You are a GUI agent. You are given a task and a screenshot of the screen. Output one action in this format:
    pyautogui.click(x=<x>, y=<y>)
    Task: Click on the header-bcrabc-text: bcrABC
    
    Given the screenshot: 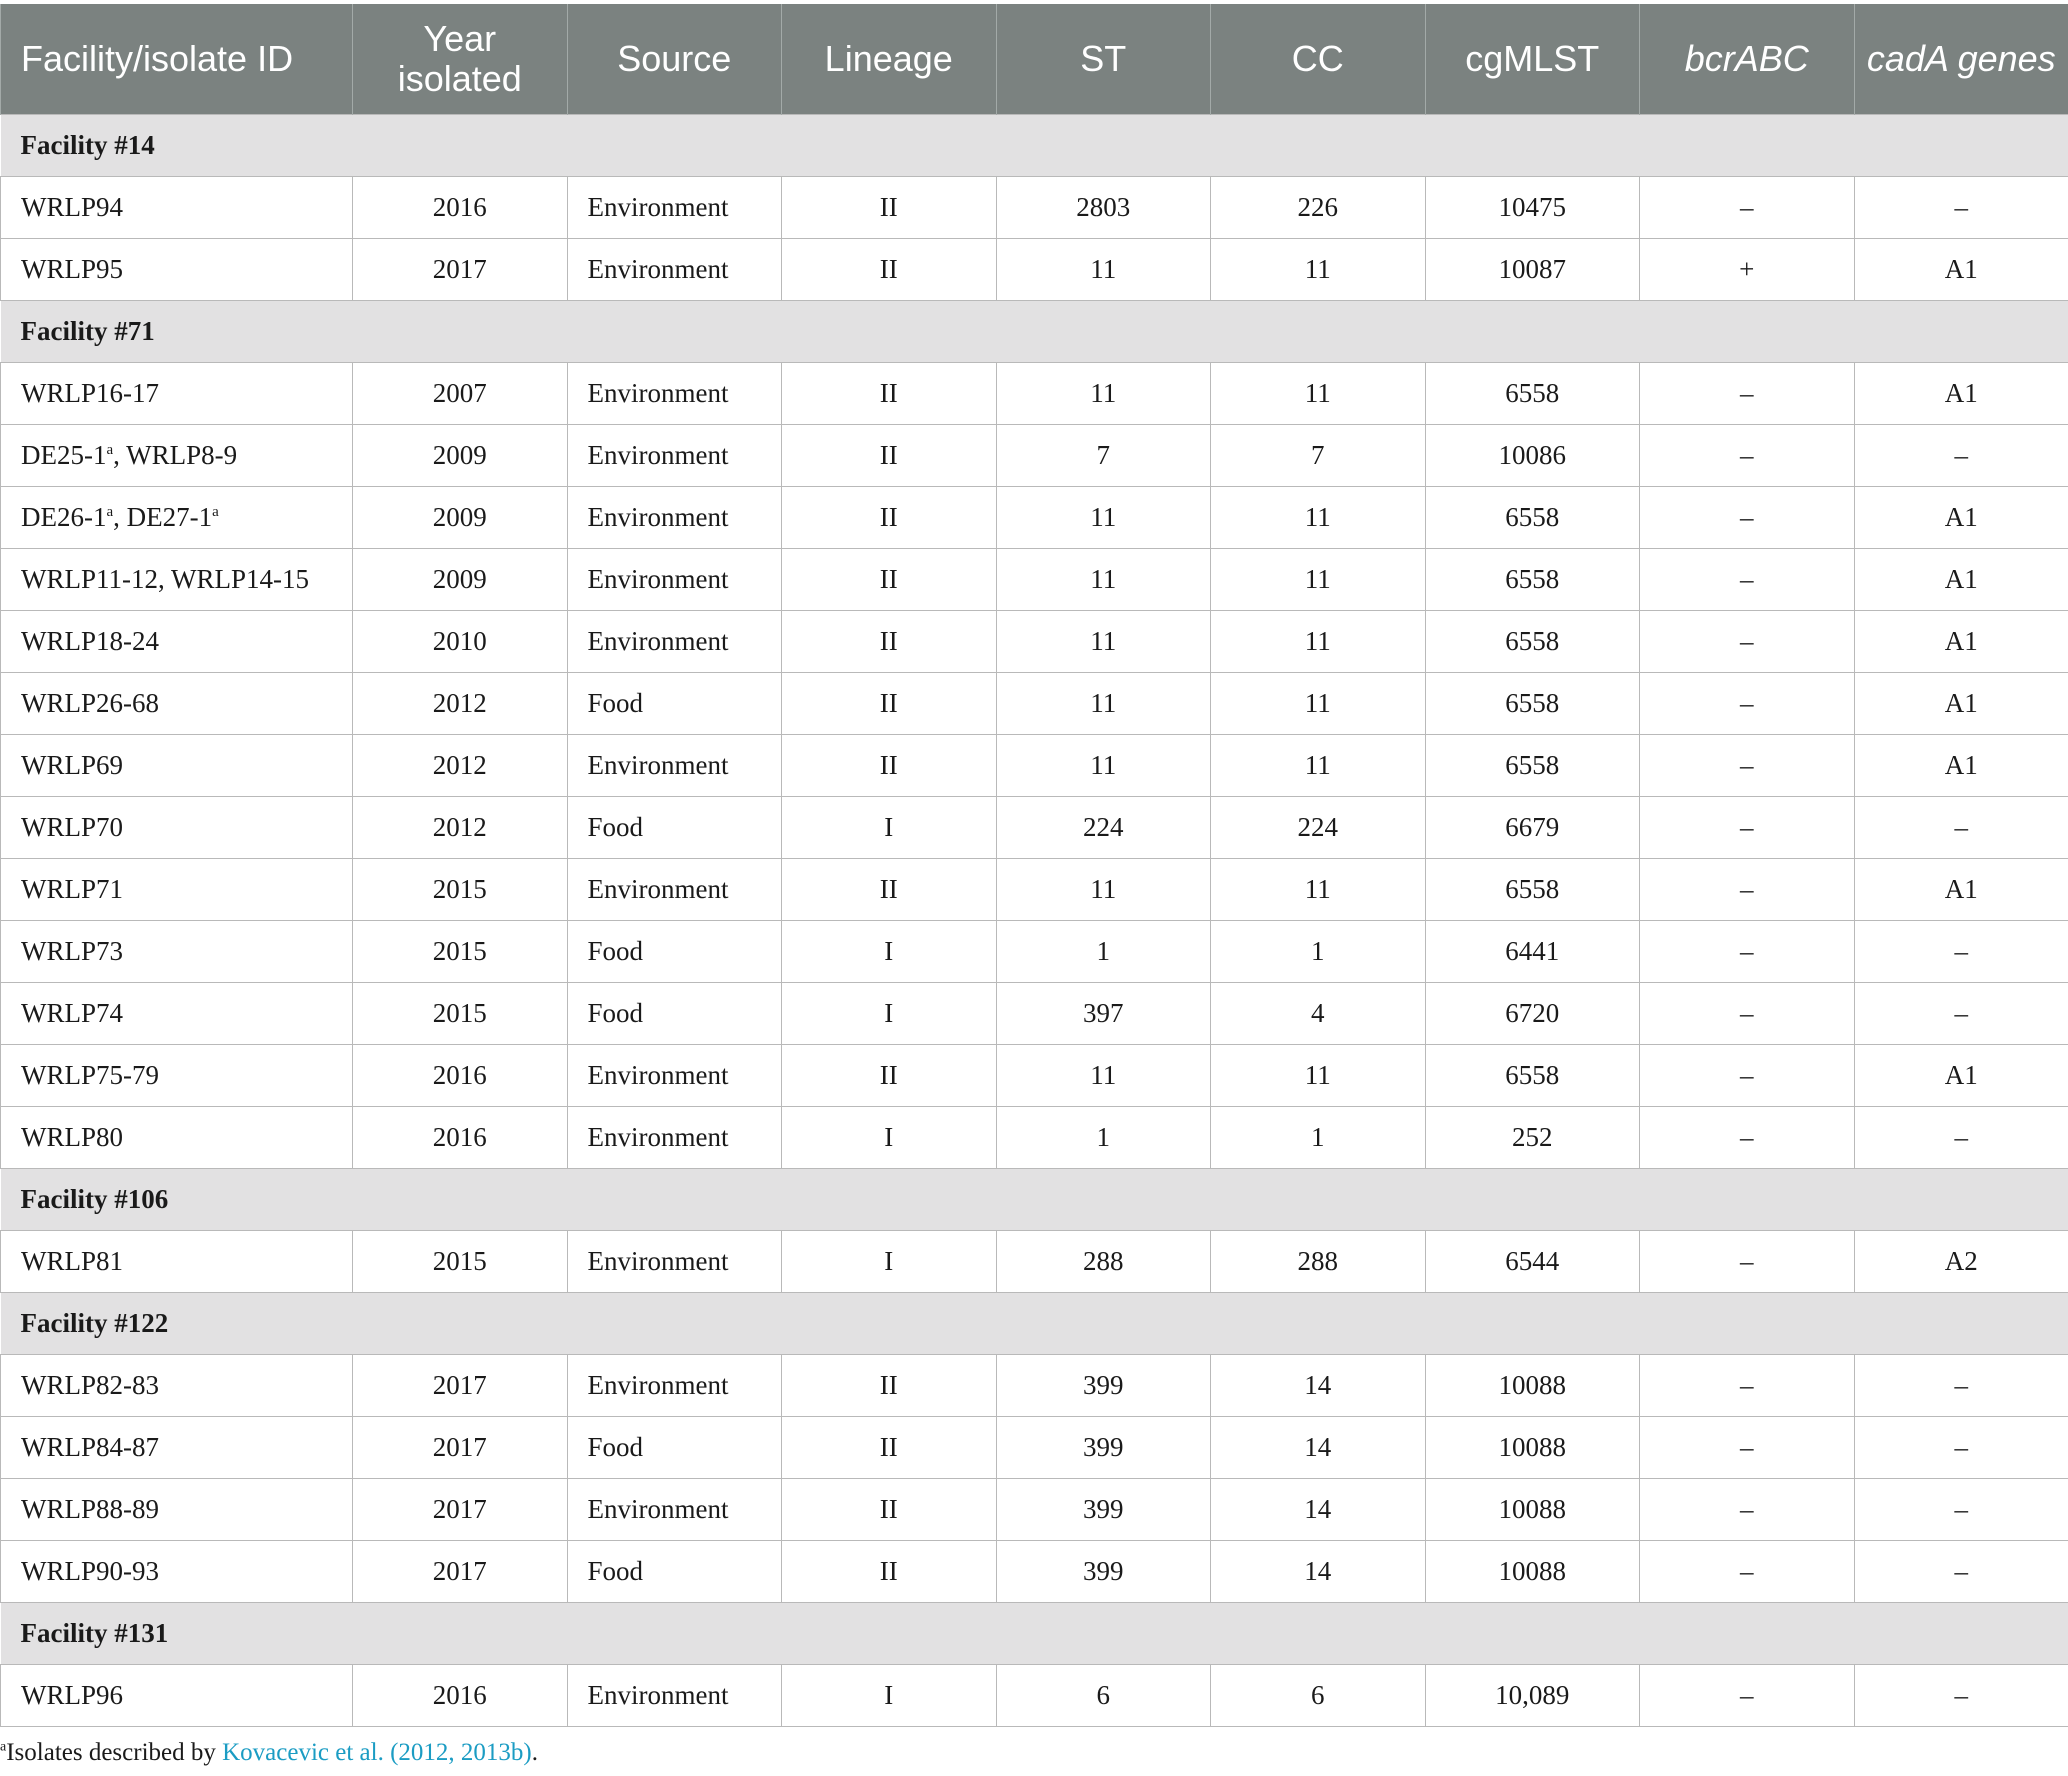 What is the action you would take?
    pyautogui.click(x=1746, y=58)
    